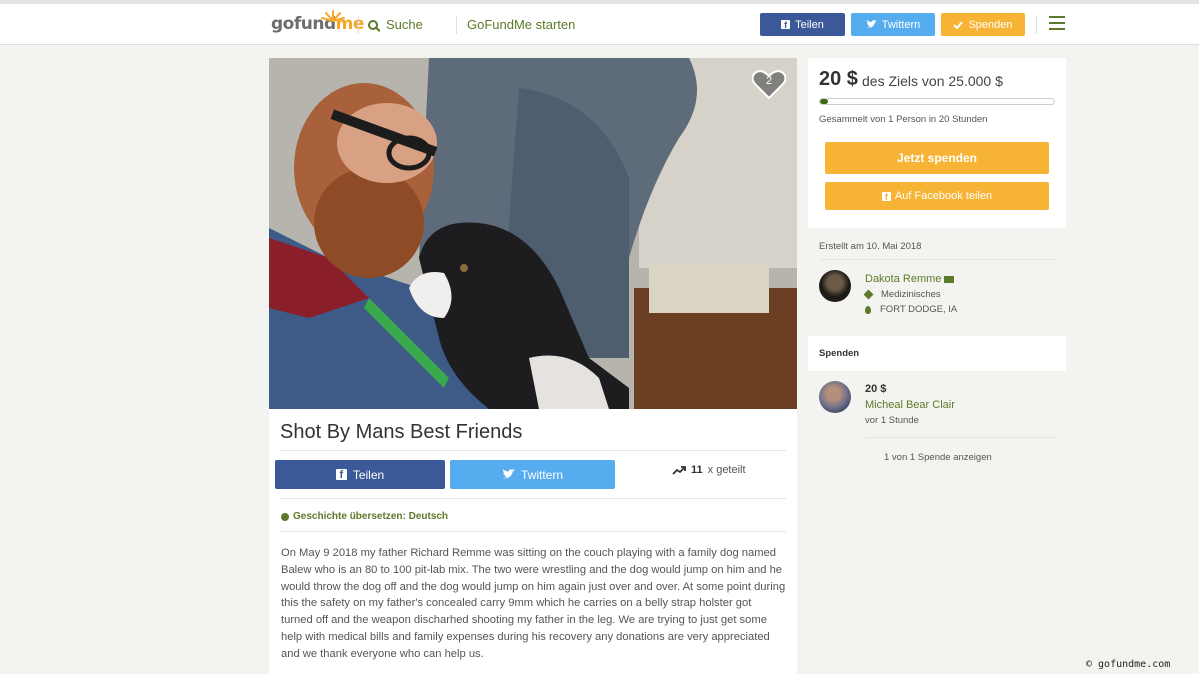  What do you see at coordinates (835, 286) in the screenshot?
I see `organizer-avatar` at bounding box center [835, 286].